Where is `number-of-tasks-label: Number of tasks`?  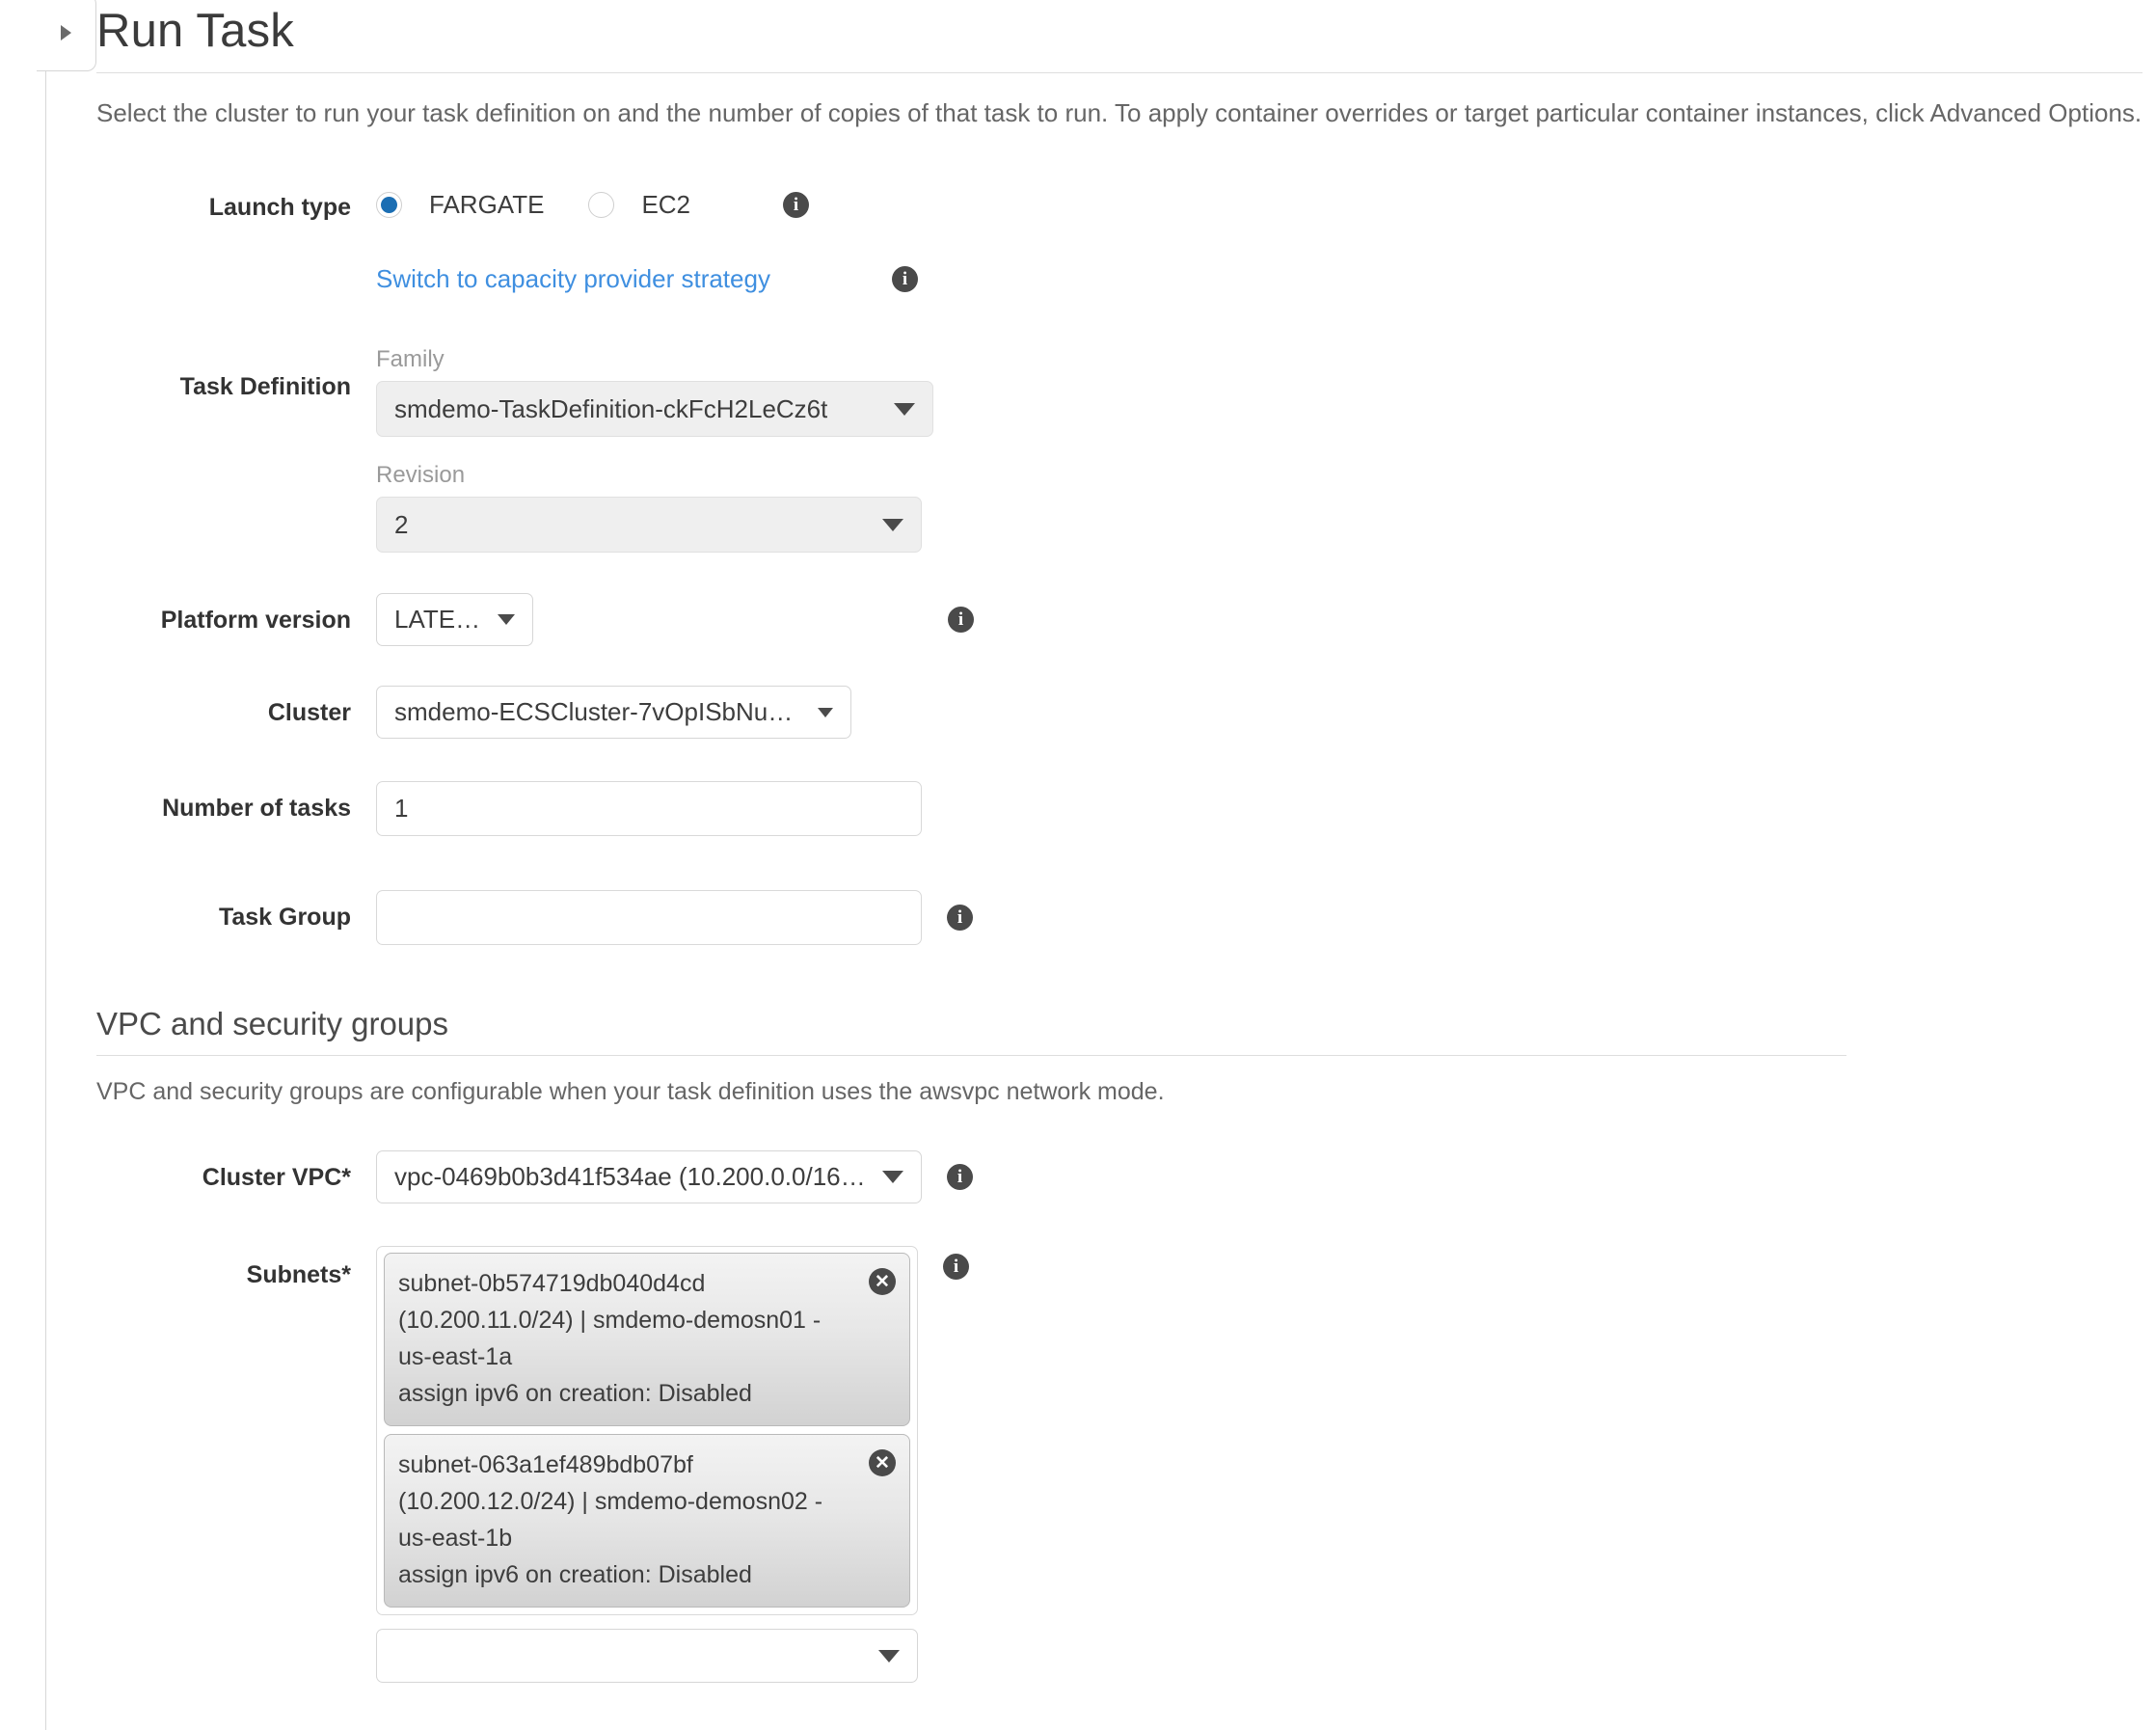
number-of-tasks-label: Number of tasks is located at coordinates (256, 808).